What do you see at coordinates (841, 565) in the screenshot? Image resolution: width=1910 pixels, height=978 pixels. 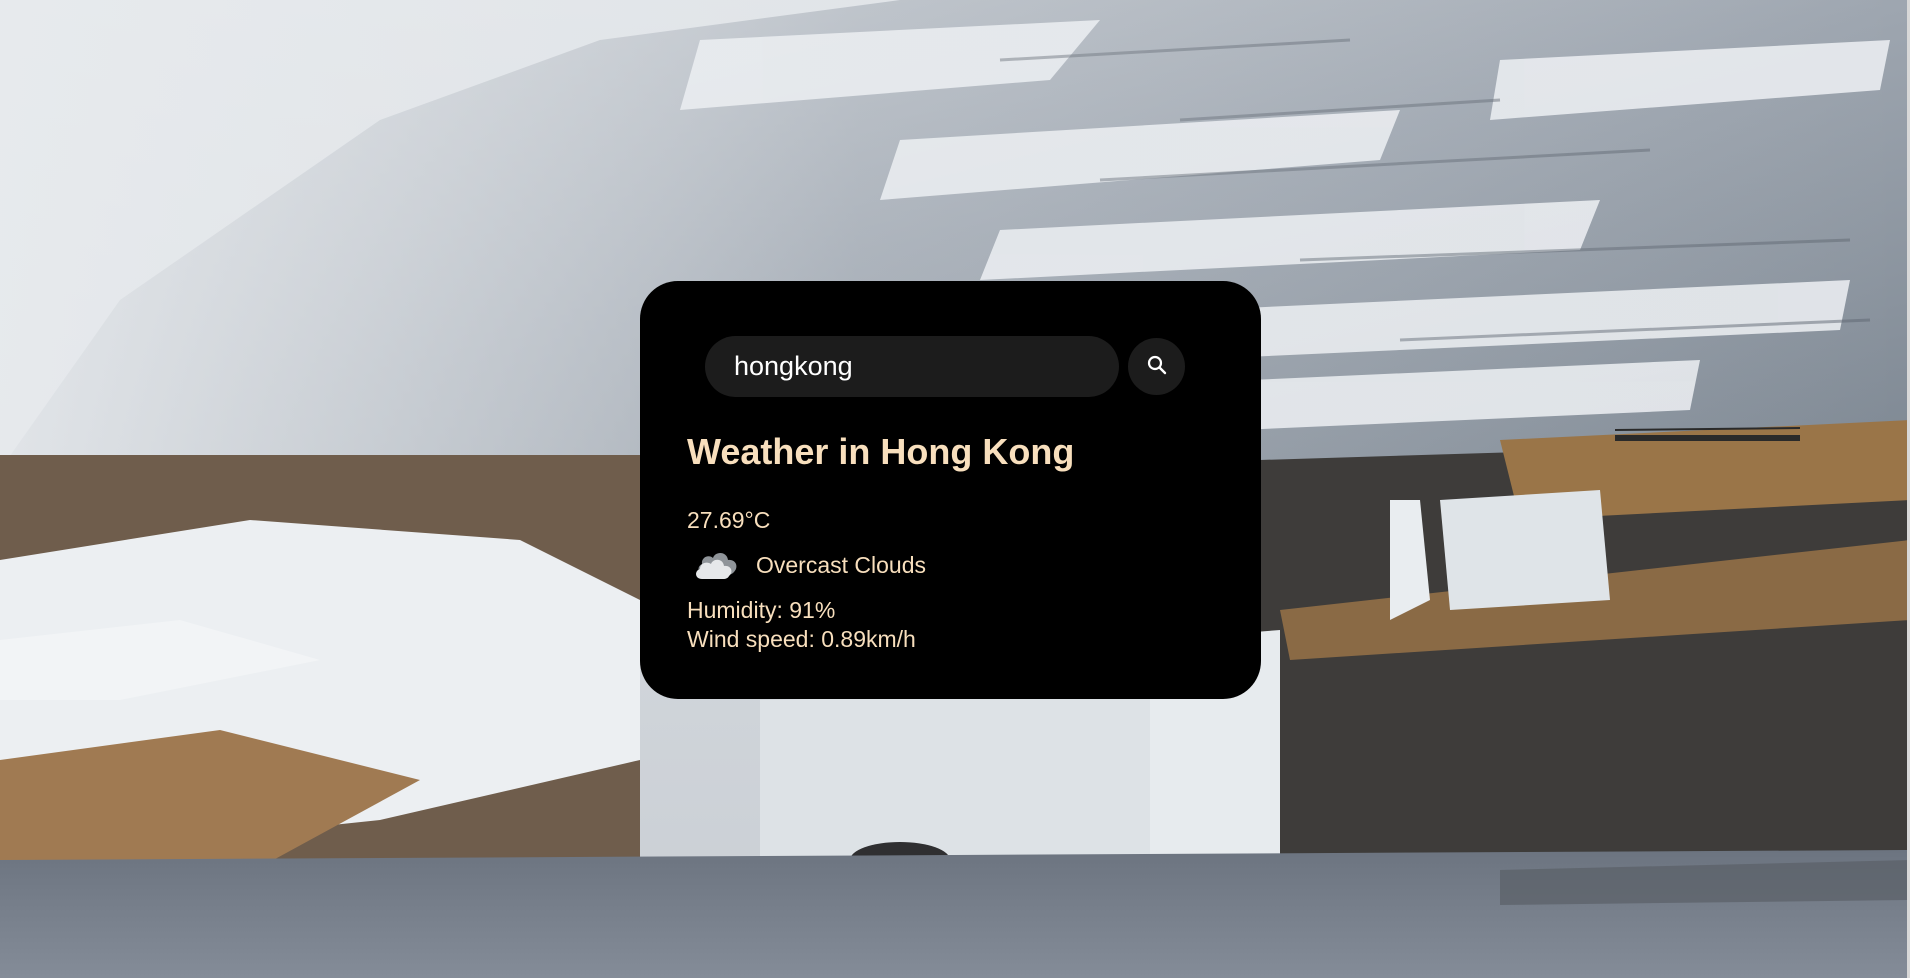 I see `condition-description: Overcast Clouds` at bounding box center [841, 565].